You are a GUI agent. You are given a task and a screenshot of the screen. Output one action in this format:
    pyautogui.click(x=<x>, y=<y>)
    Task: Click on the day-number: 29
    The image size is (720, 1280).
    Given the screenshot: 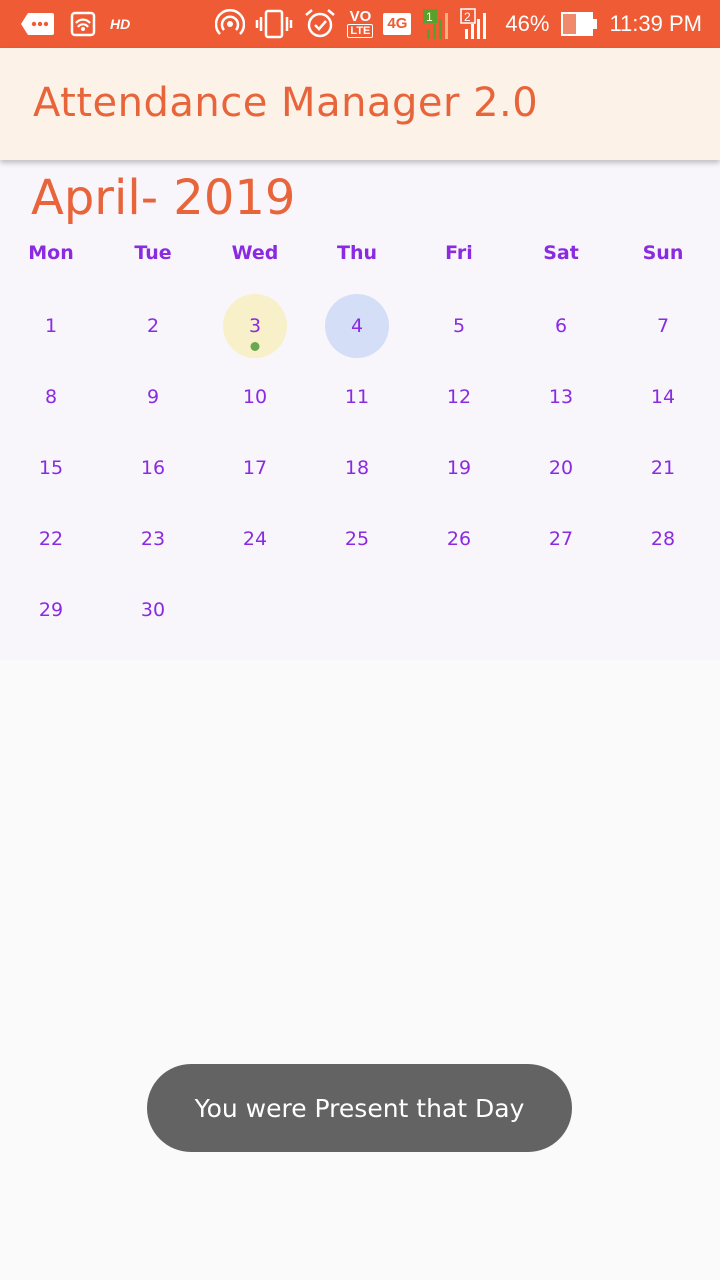 What is the action you would take?
    pyautogui.click(x=51, y=609)
    